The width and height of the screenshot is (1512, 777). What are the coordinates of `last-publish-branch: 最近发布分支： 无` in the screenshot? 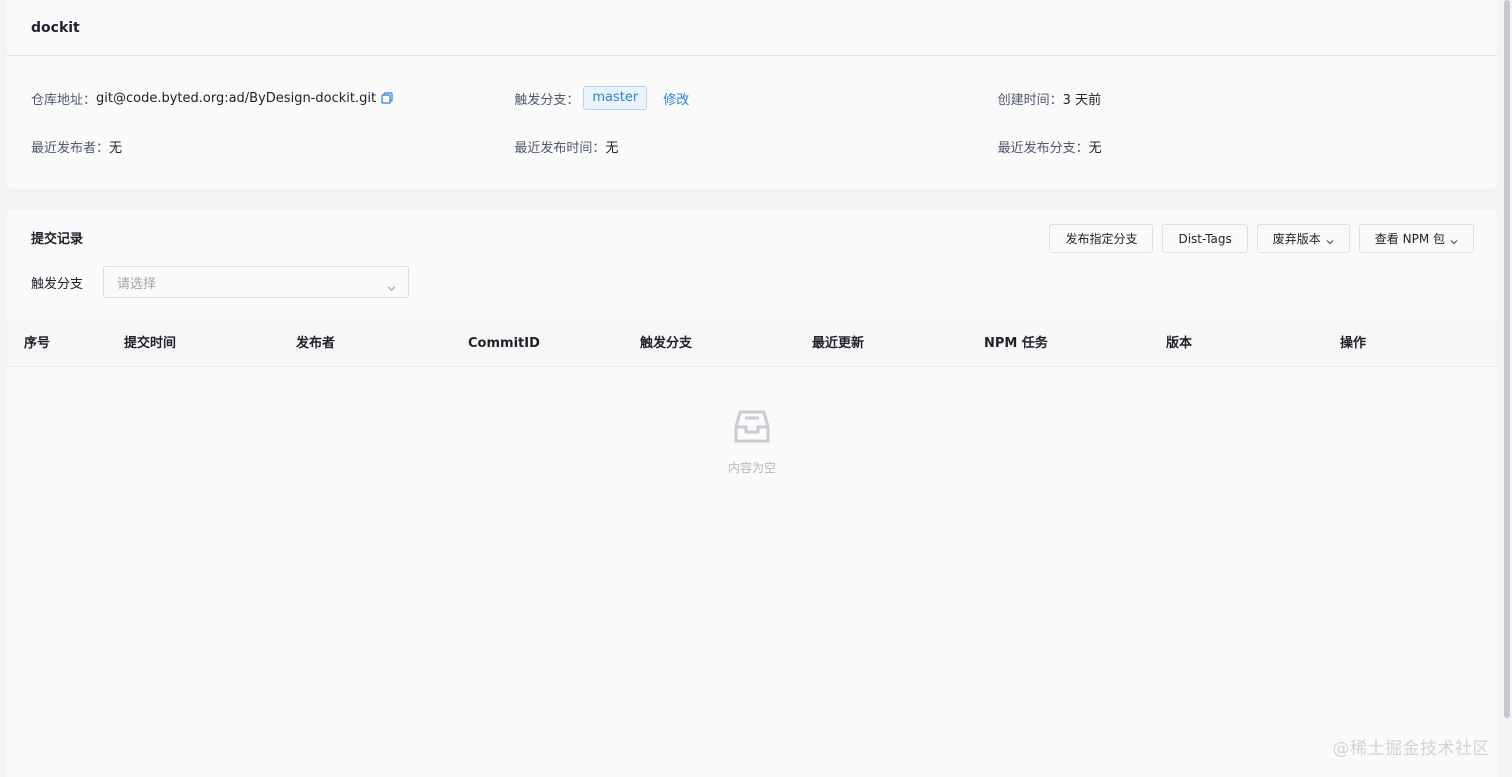 It's located at (1239, 146).